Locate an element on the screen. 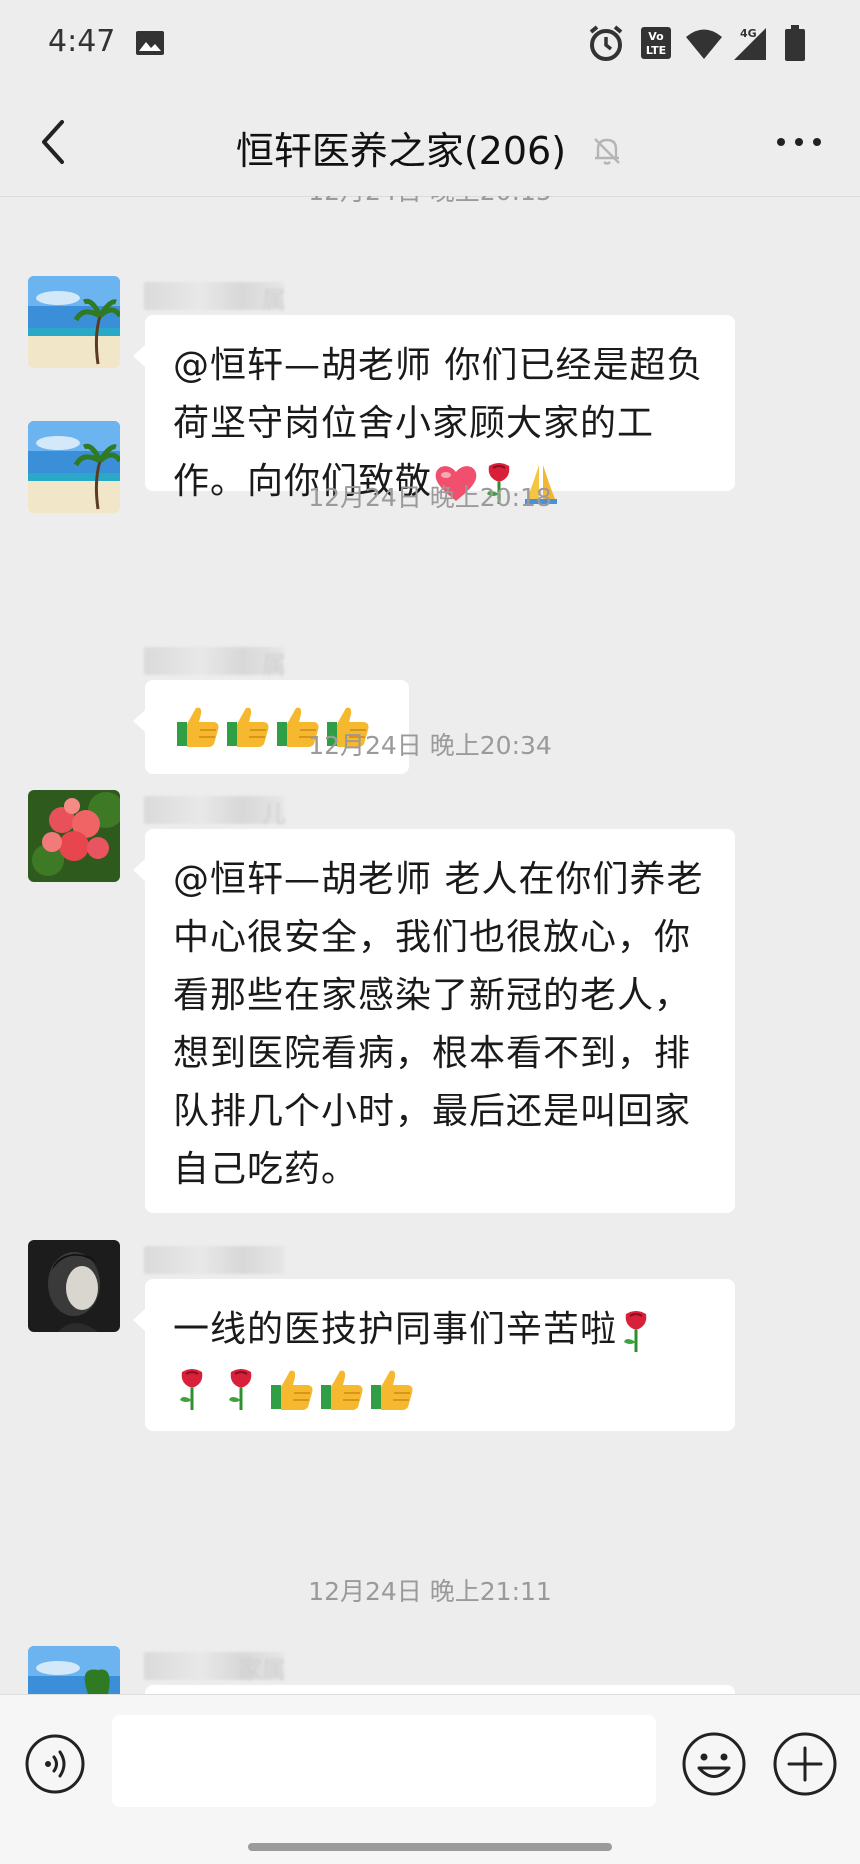 The image size is (860, 1864). voice-input-icon is located at coordinates (55, 1764).